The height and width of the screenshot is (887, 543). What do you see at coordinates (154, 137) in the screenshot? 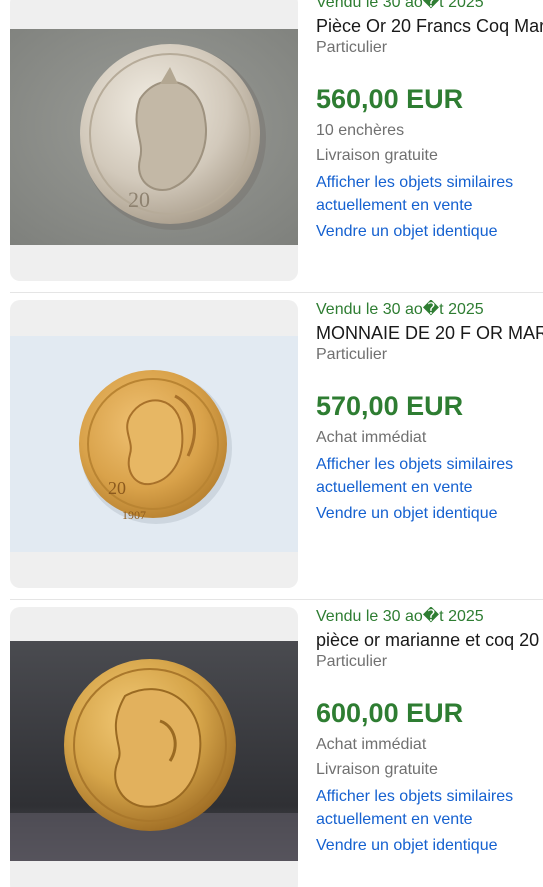
I see `coin-rooster-image: 20` at bounding box center [154, 137].